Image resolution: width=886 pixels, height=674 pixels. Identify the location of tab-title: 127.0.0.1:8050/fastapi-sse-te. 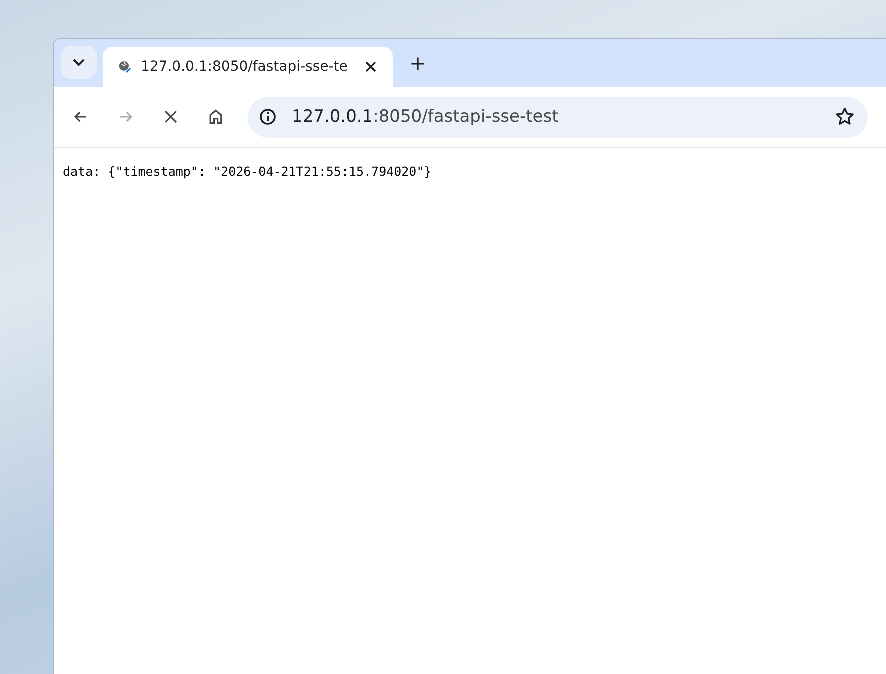
(245, 67).